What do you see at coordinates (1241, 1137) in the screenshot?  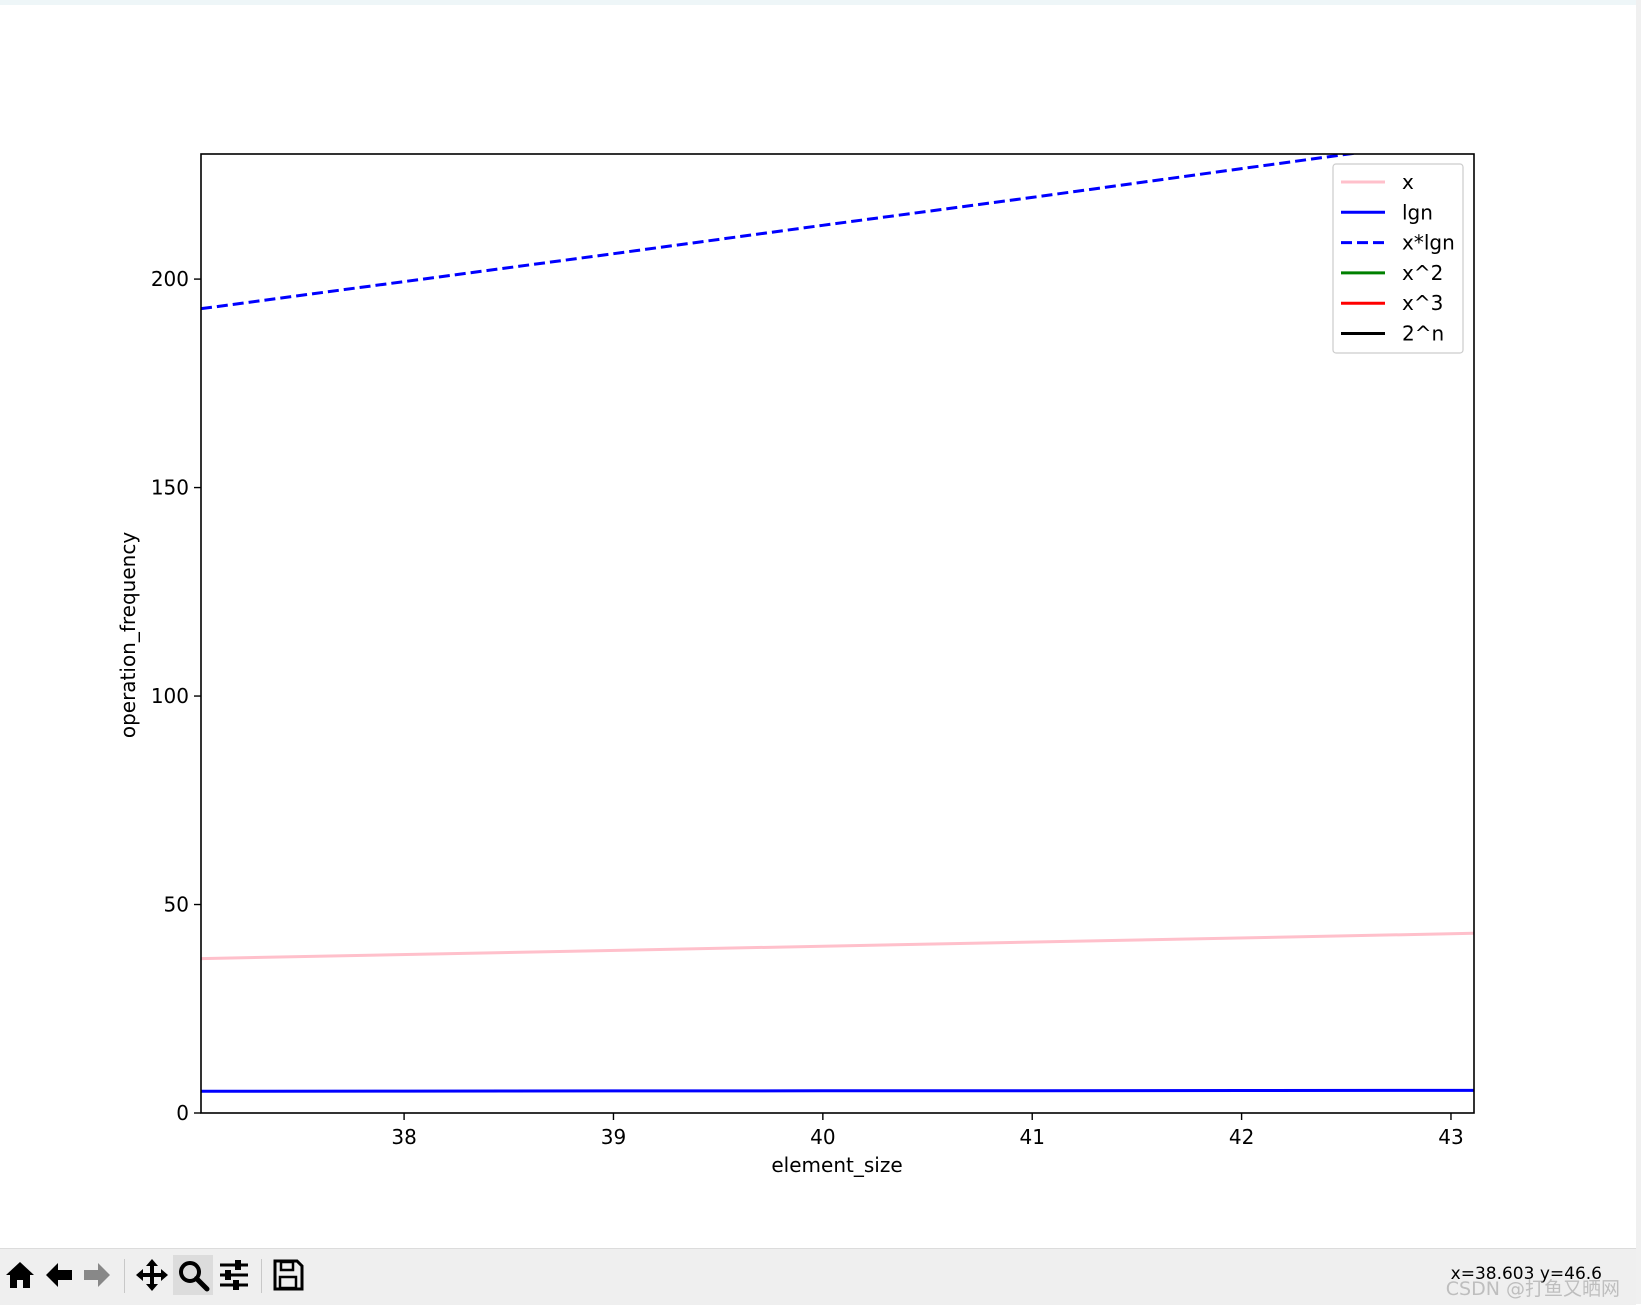 I see `x-tick-label: 42` at bounding box center [1241, 1137].